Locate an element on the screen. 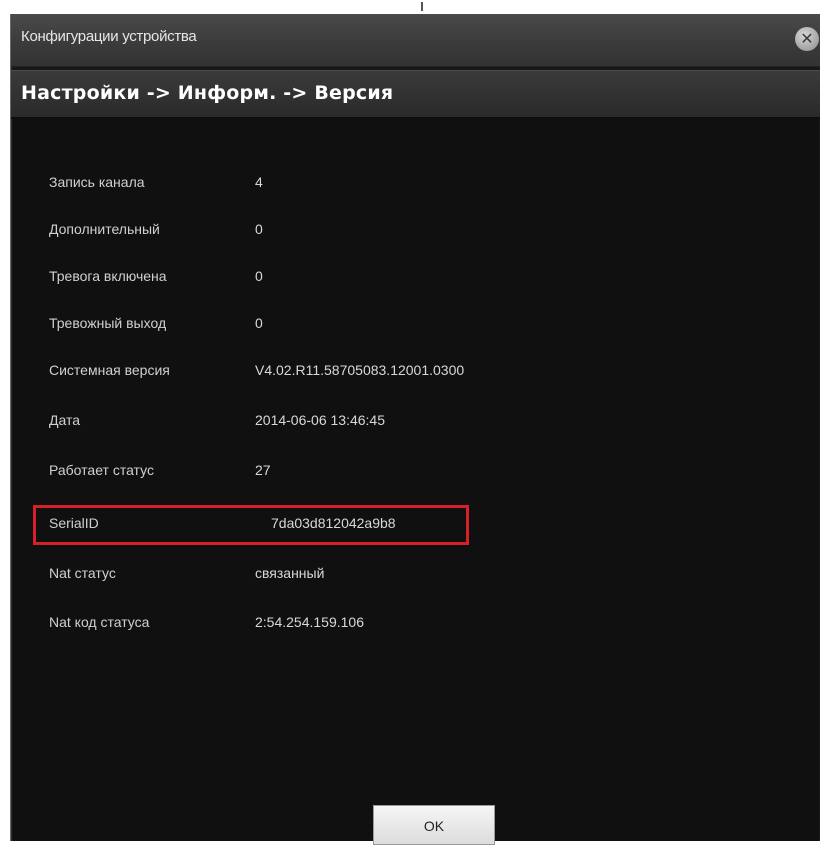 The width and height of the screenshot is (820, 846). divider-tick is located at coordinates (422, 6).